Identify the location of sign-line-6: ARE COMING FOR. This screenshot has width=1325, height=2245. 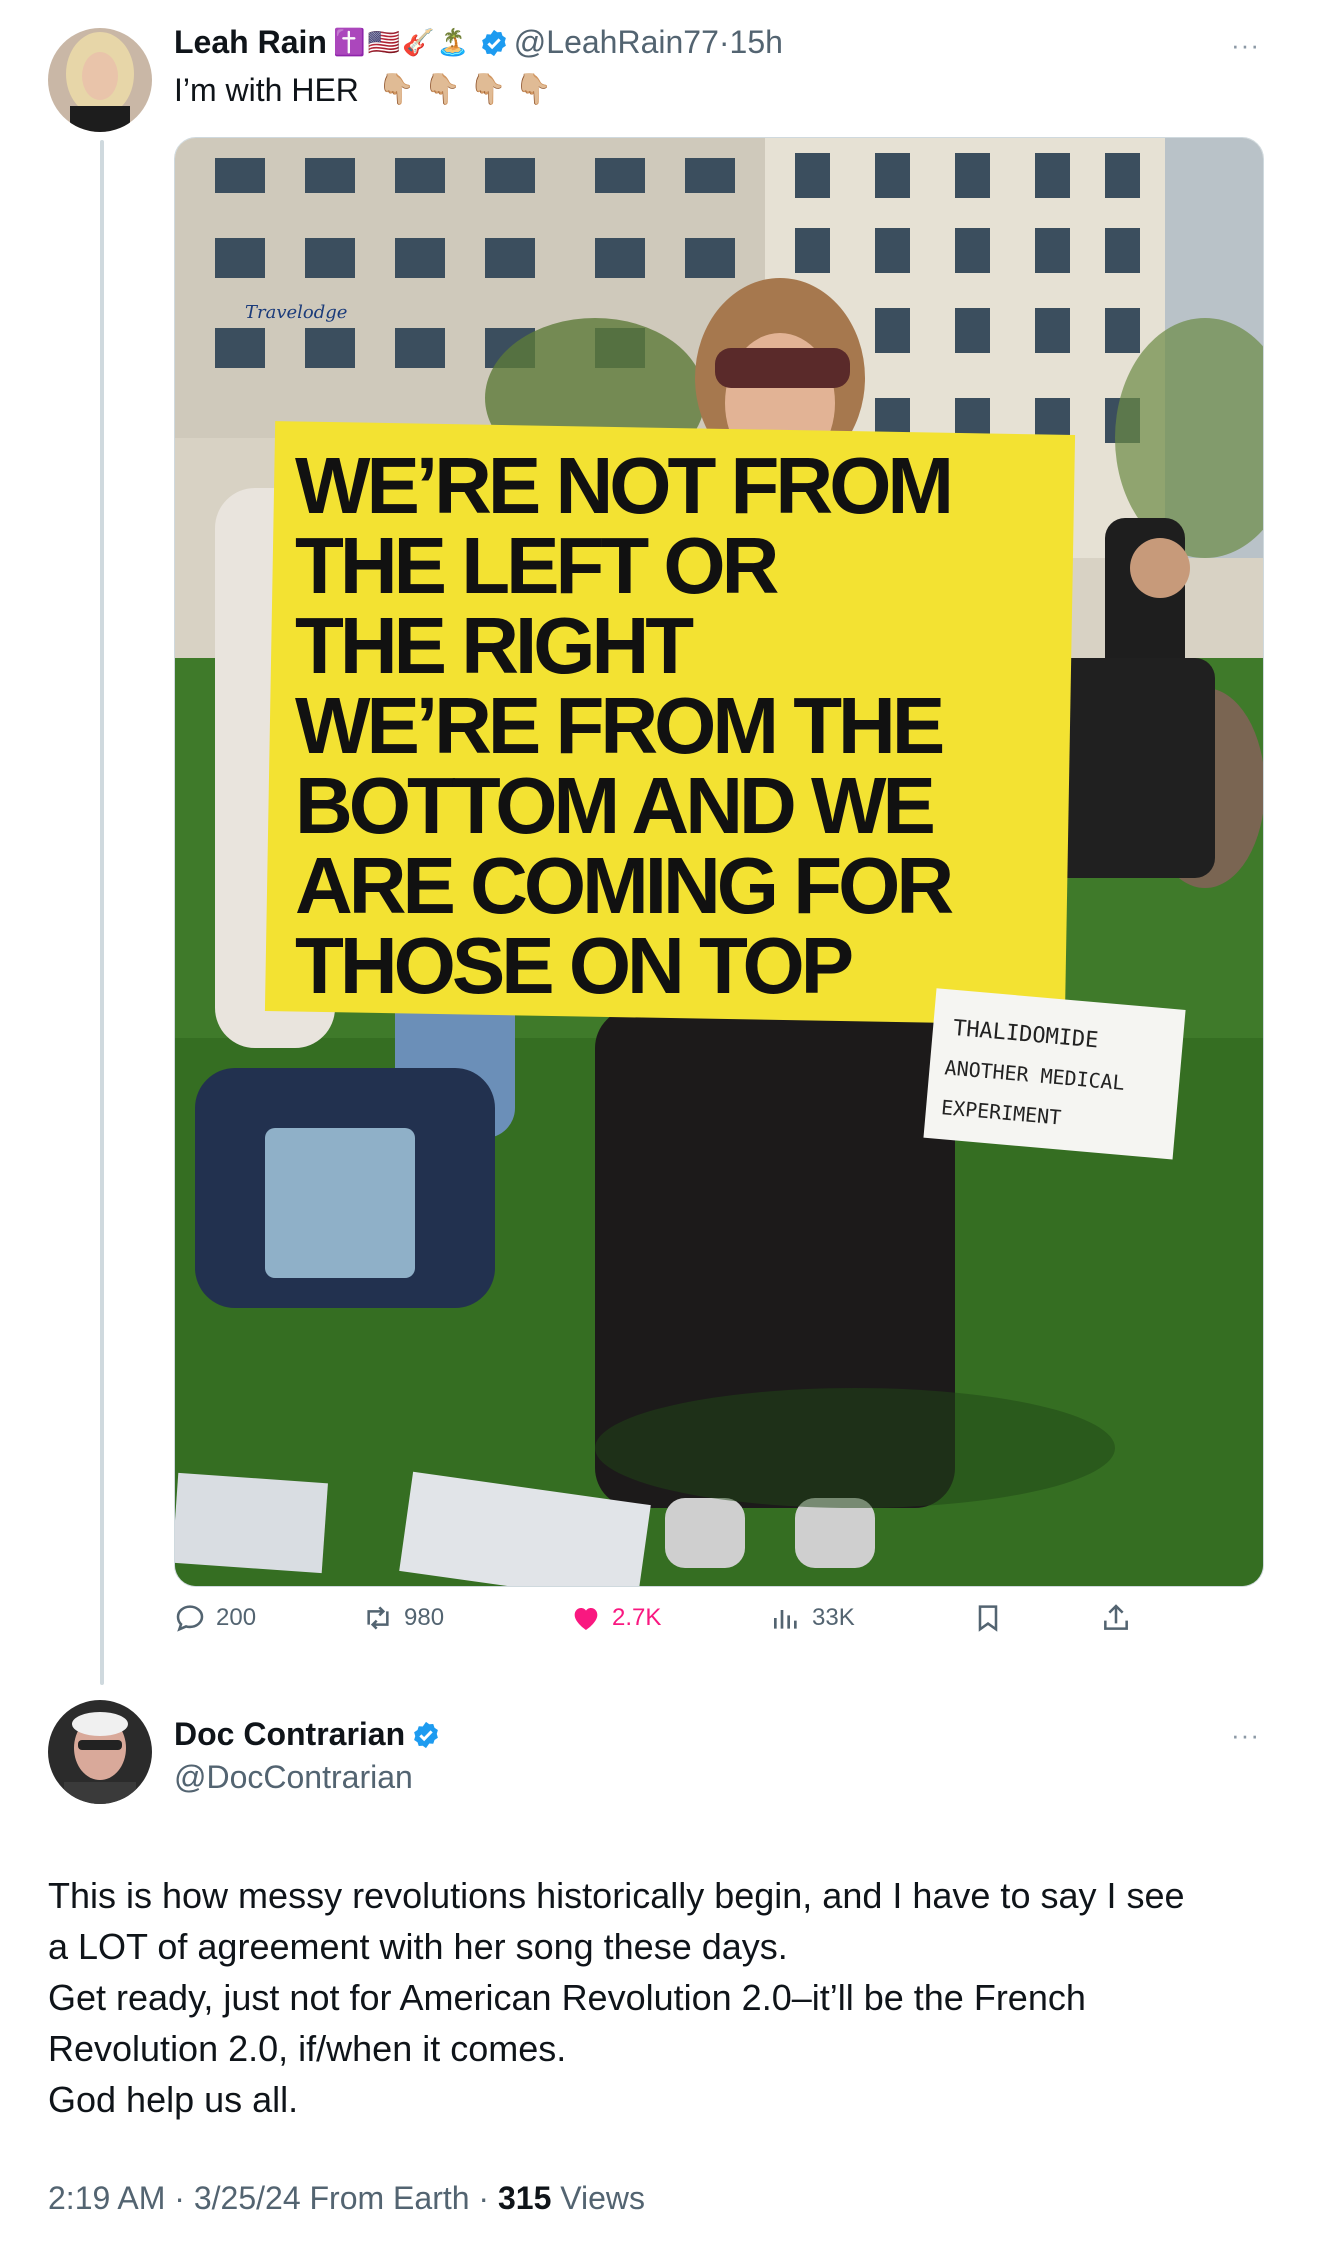
(624, 885).